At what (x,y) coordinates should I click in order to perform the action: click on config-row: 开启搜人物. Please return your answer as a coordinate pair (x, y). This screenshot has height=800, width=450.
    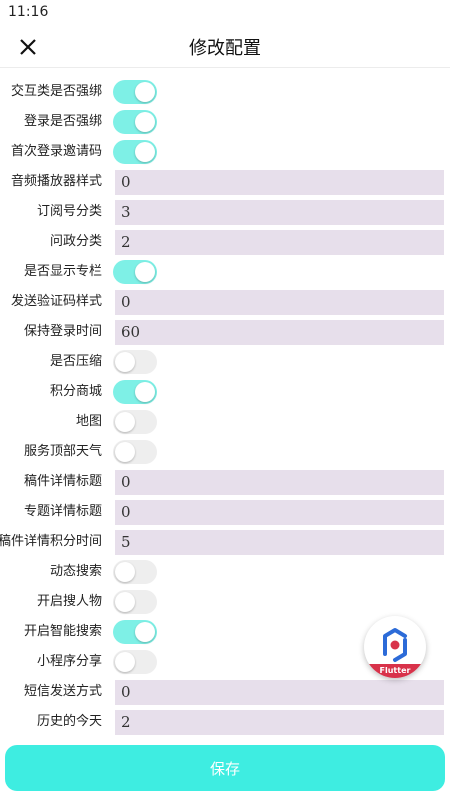
    Looking at the image, I should click on (225, 602).